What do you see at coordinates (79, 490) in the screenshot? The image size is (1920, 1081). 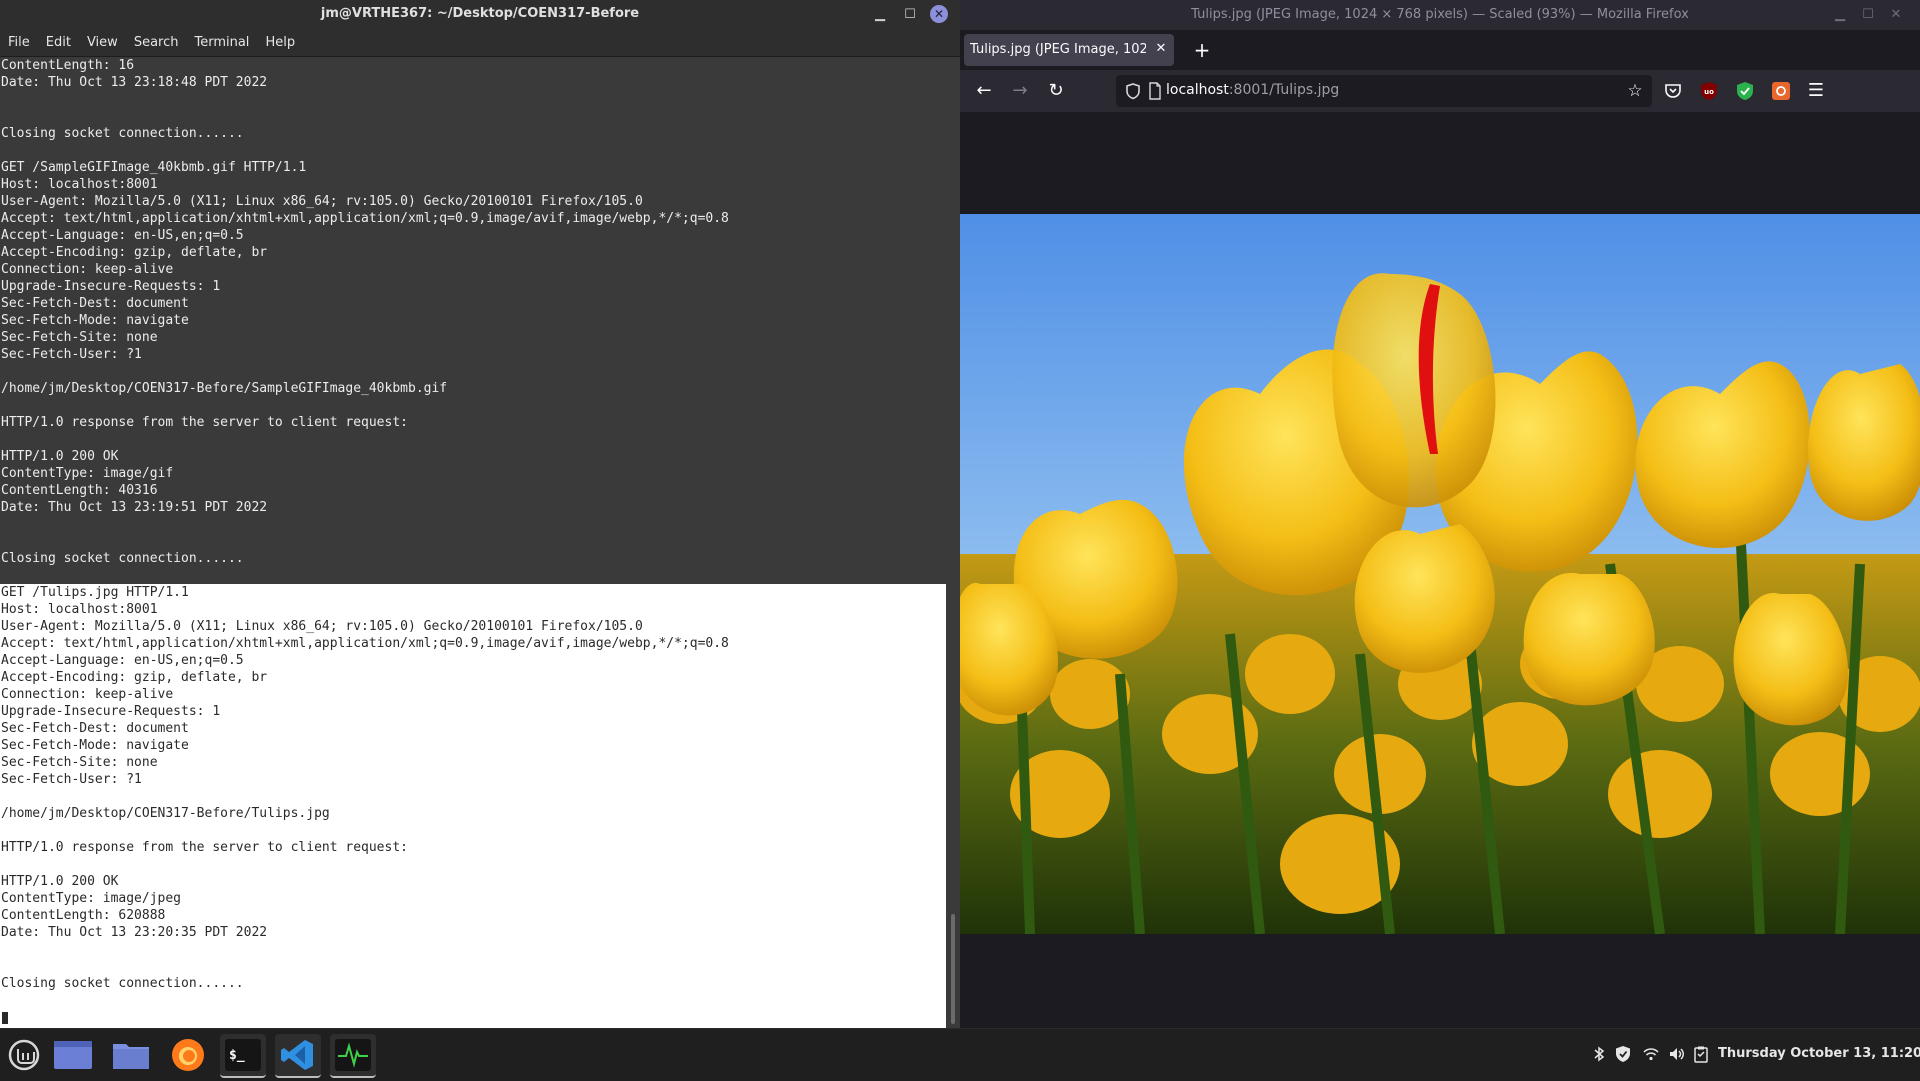 I see `terminal-line: ContentLength: 40316` at bounding box center [79, 490].